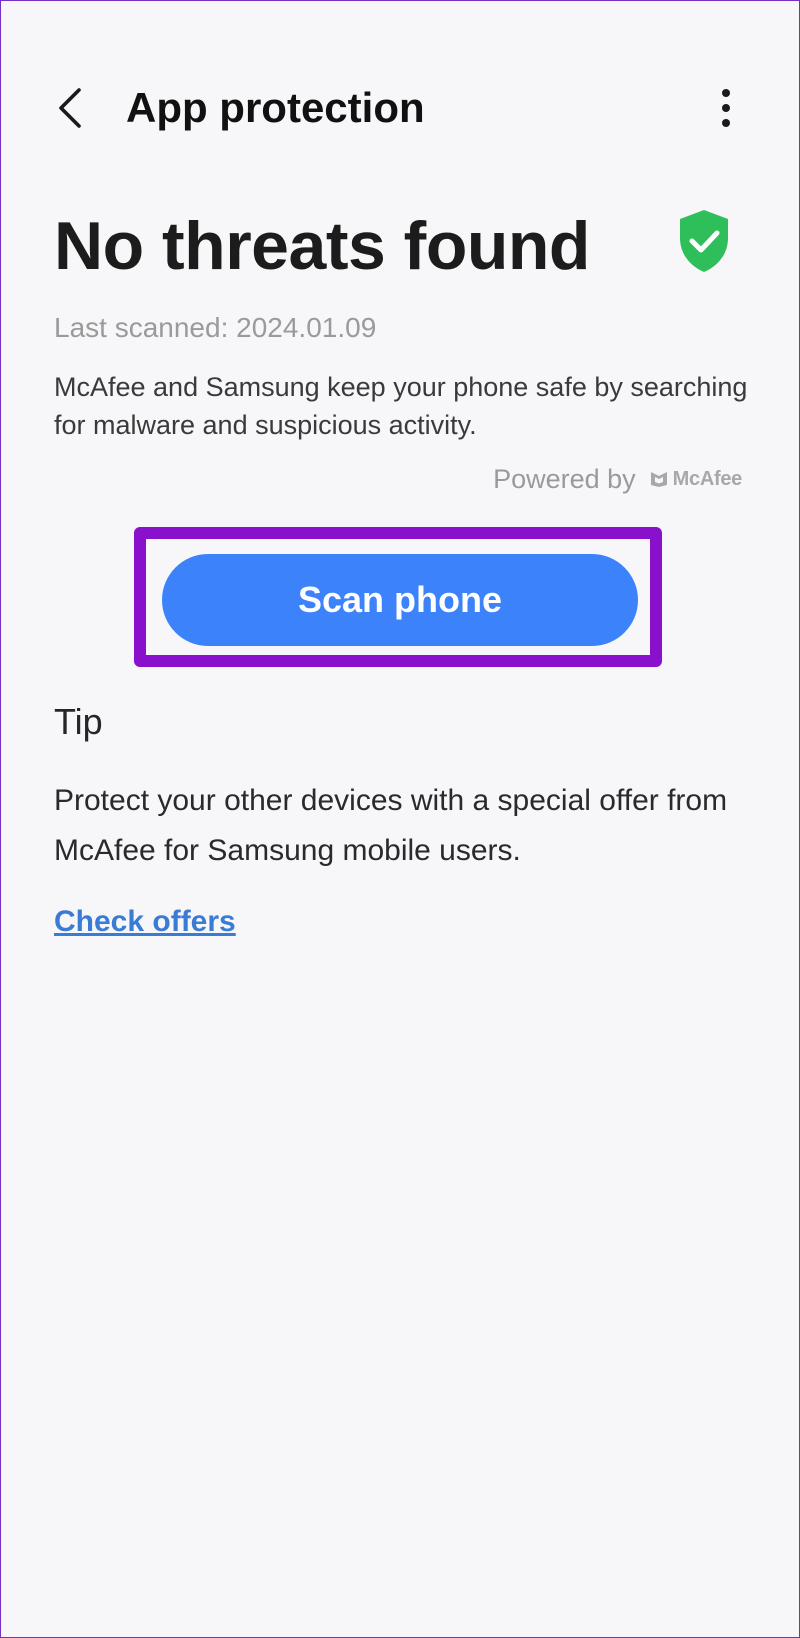  What do you see at coordinates (275, 107) in the screenshot?
I see `page-title: App protection` at bounding box center [275, 107].